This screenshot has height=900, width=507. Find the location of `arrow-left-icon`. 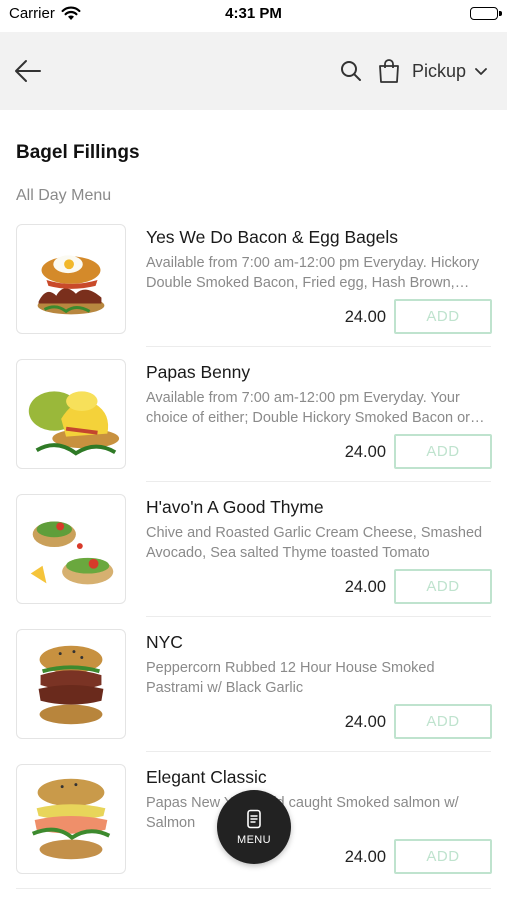

arrow-left-icon is located at coordinates (28, 71).